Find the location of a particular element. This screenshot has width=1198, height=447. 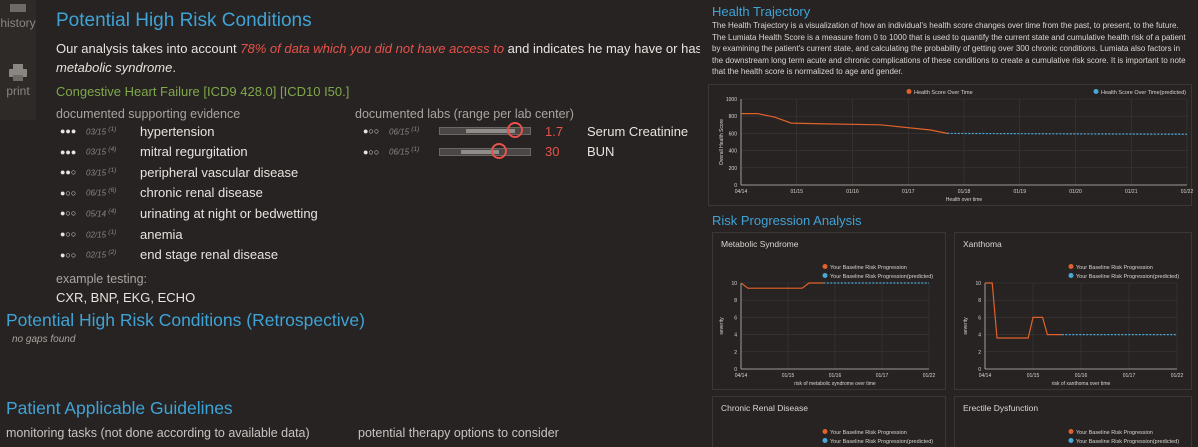

y-tick-label: 1000 is located at coordinates (731, 100).